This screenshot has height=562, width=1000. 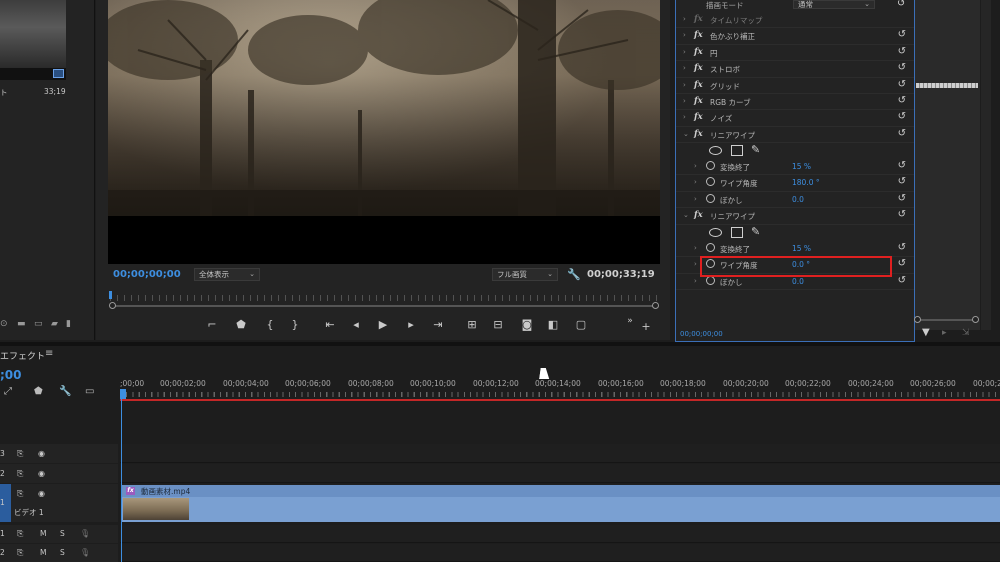 What do you see at coordinates (755, 231) in the screenshot?
I see `pen-mask-icon: ✎` at bounding box center [755, 231].